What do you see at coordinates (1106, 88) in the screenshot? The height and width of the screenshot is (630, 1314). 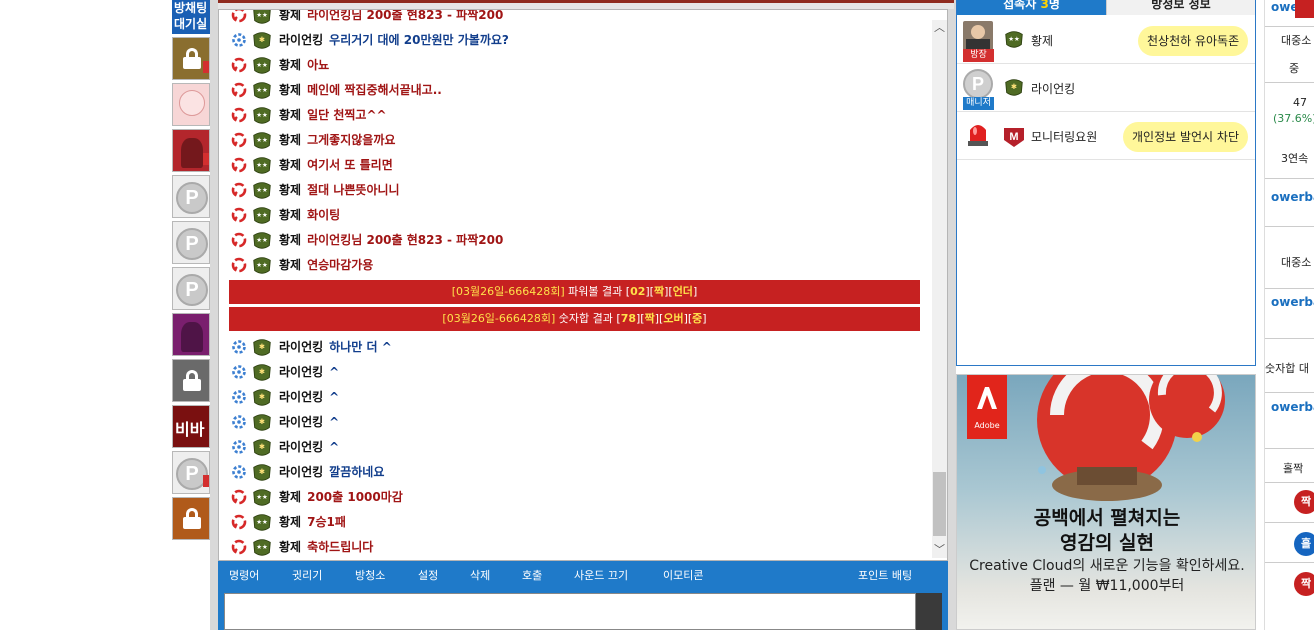 I see `user-row: P 매니저 ✱ 라이언킹` at bounding box center [1106, 88].